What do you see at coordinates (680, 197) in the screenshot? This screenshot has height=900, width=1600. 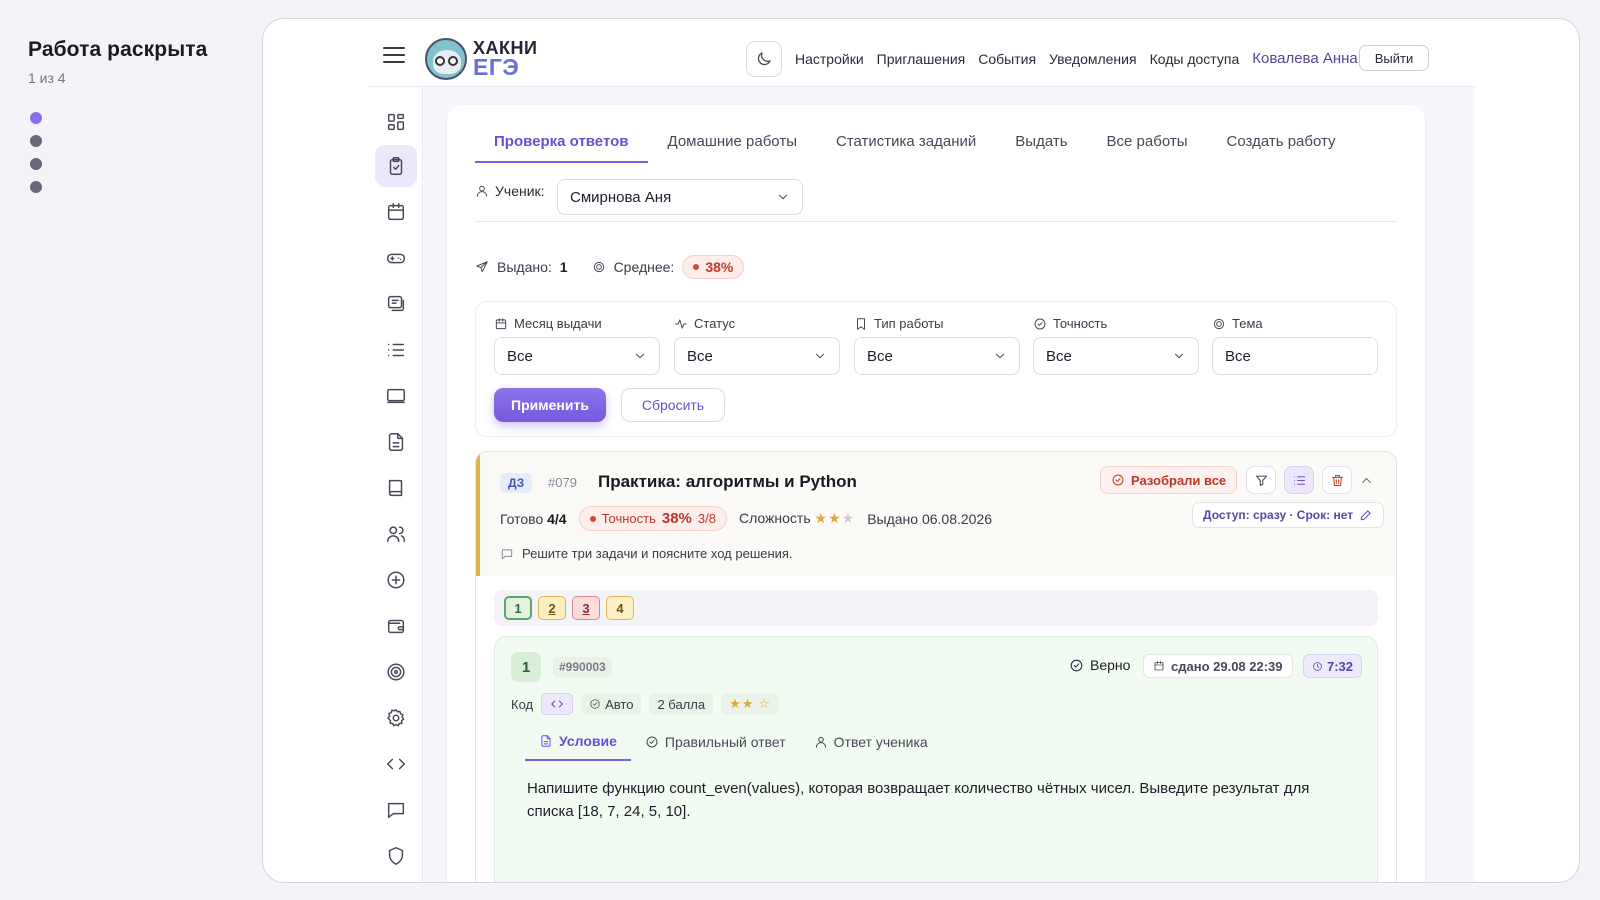 I see `student-select: Смирнова Аня` at bounding box center [680, 197].